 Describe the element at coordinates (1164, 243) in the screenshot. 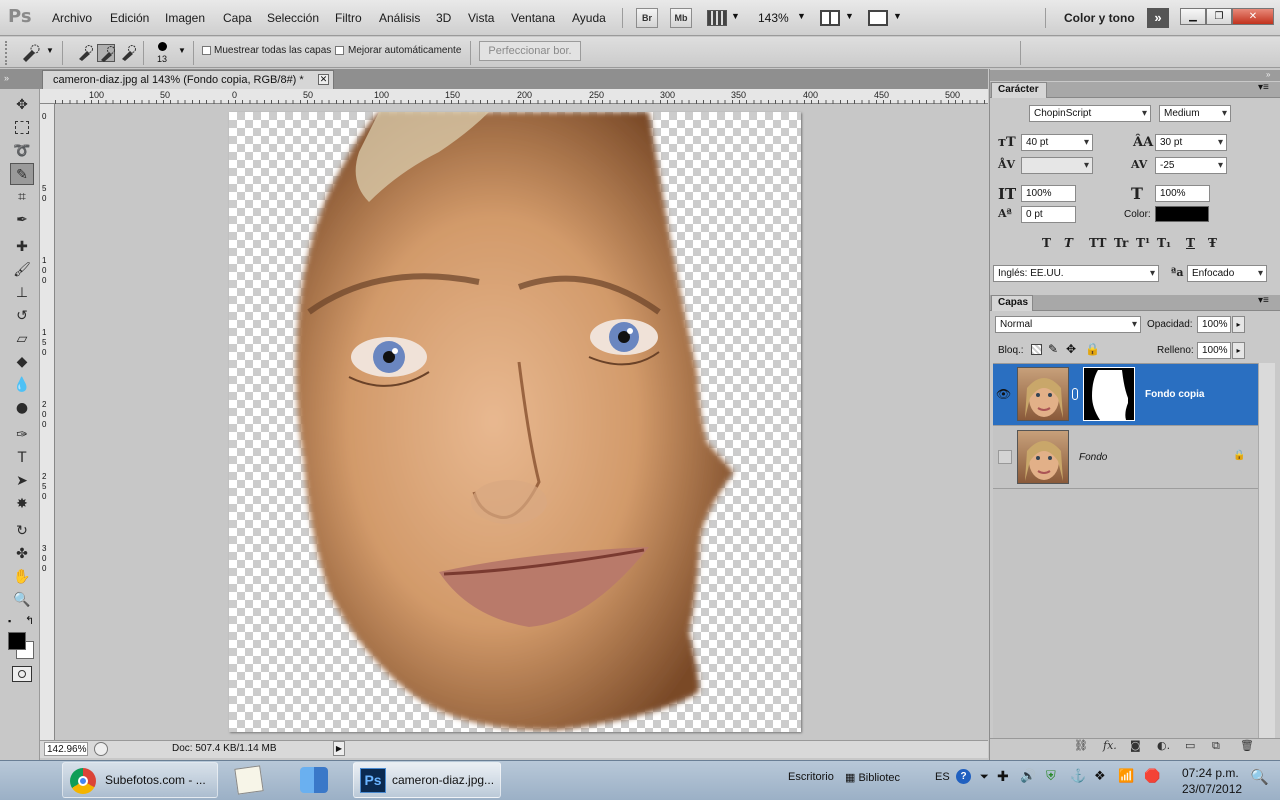

I see `subscript-button: T₁` at that location.